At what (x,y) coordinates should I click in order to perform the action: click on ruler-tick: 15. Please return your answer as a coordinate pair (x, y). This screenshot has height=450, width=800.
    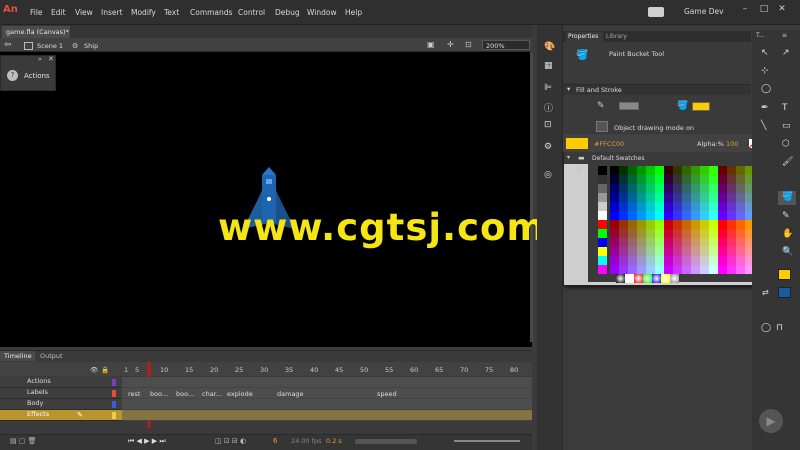
    Looking at the image, I should click on (189, 370).